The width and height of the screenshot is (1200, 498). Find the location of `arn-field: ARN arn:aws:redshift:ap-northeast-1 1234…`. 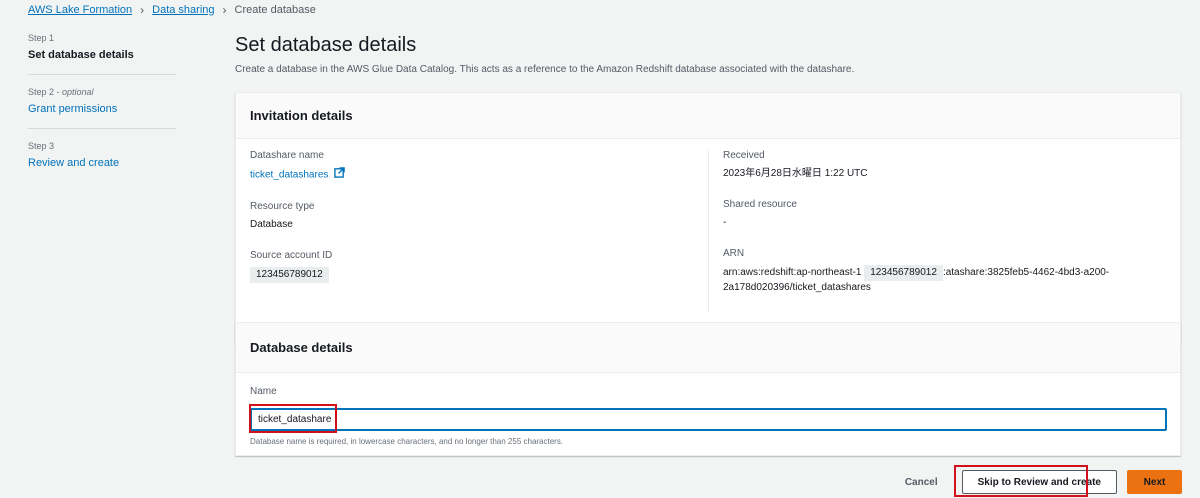

arn-field: ARN arn:aws:redshift:ap-northeast-1 1234… is located at coordinates (944, 271).